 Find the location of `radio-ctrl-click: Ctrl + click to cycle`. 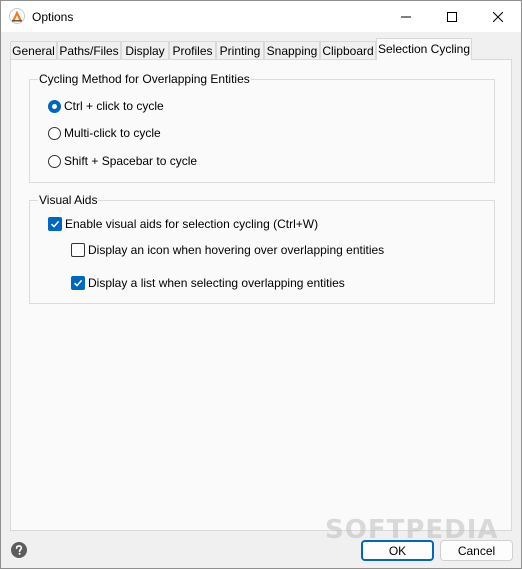

radio-ctrl-click: Ctrl + click to cycle is located at coordinates (106, 106).